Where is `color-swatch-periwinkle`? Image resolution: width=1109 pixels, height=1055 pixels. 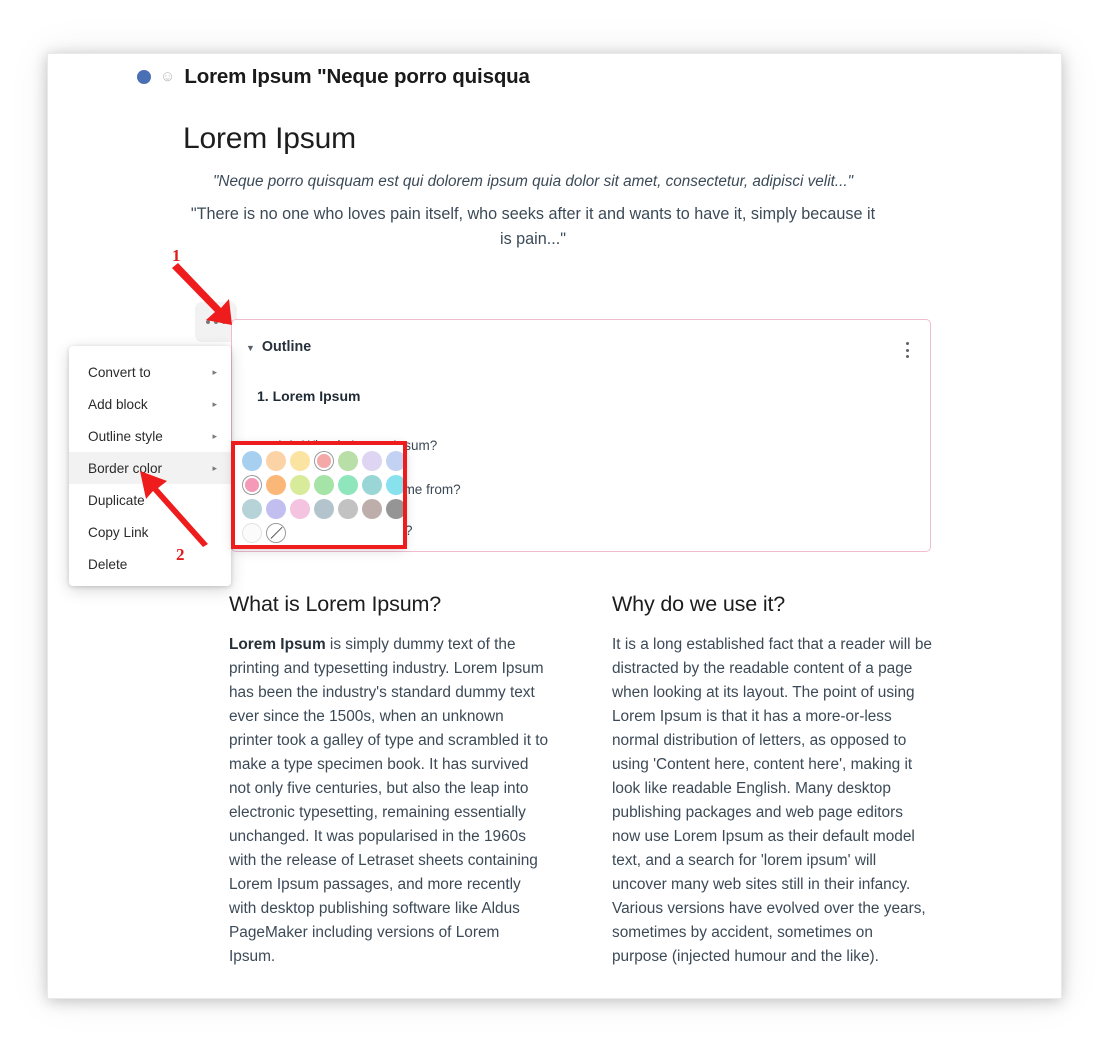 color-swatch-periwinkle is located at coordinates (396, 461).